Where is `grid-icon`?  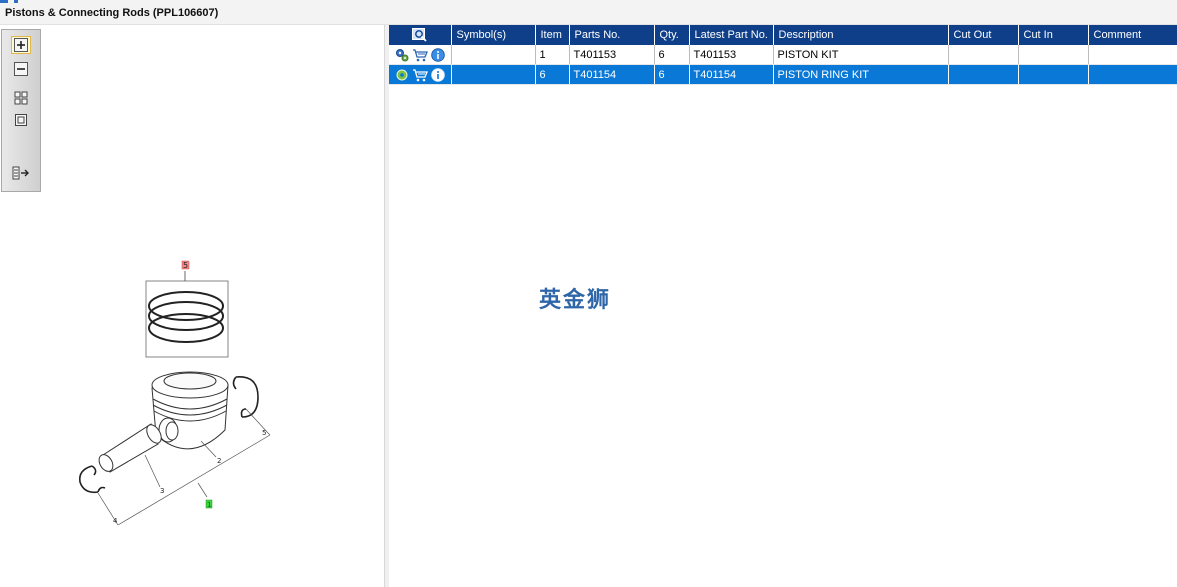 grid-icon is located at coordinates (21, 98).